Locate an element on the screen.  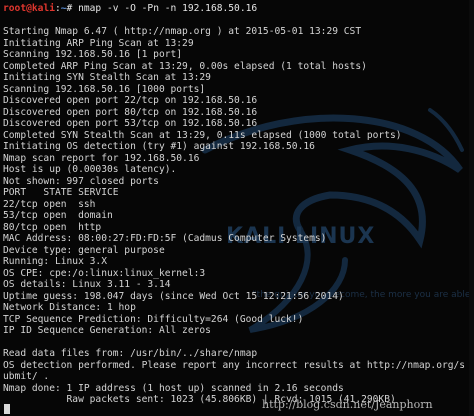
output-line: 53/tcp open domain is located at coordinates (58, 215).